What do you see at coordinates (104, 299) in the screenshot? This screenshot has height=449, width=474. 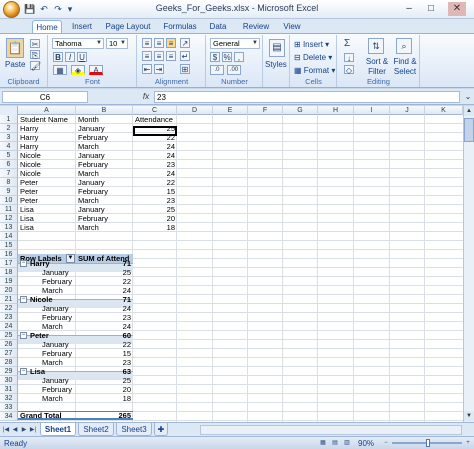 I see `pivot-group-total: 71` at bounding box center [104, 299].